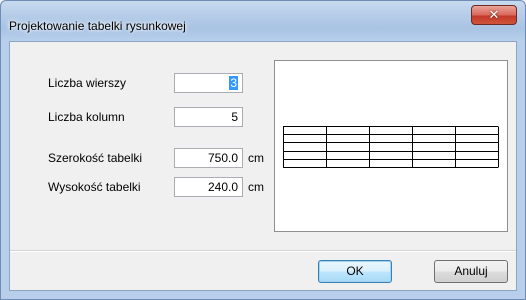  I want to click on width-label: Szerokość tabelki, so click(95, 158).